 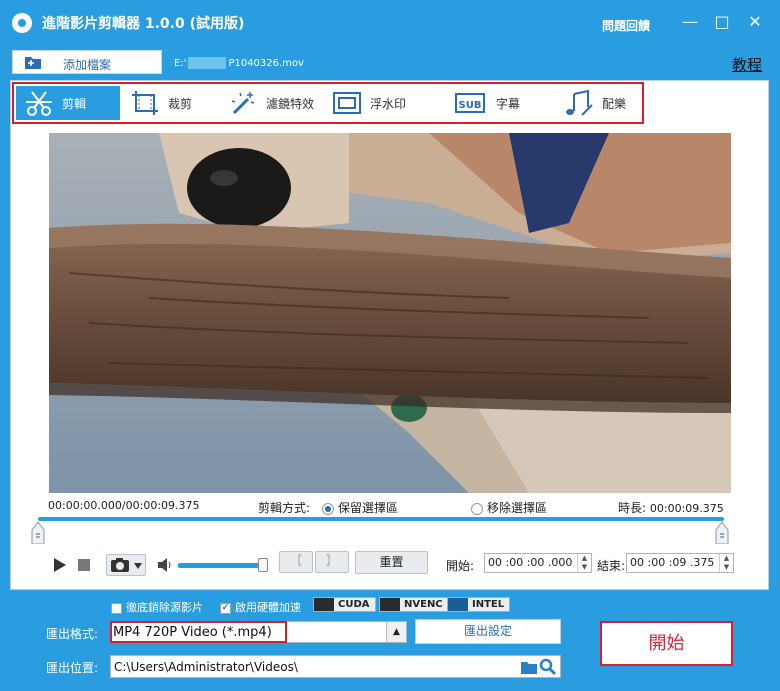 I want to click on play-icon, so click(x=60, y=565).